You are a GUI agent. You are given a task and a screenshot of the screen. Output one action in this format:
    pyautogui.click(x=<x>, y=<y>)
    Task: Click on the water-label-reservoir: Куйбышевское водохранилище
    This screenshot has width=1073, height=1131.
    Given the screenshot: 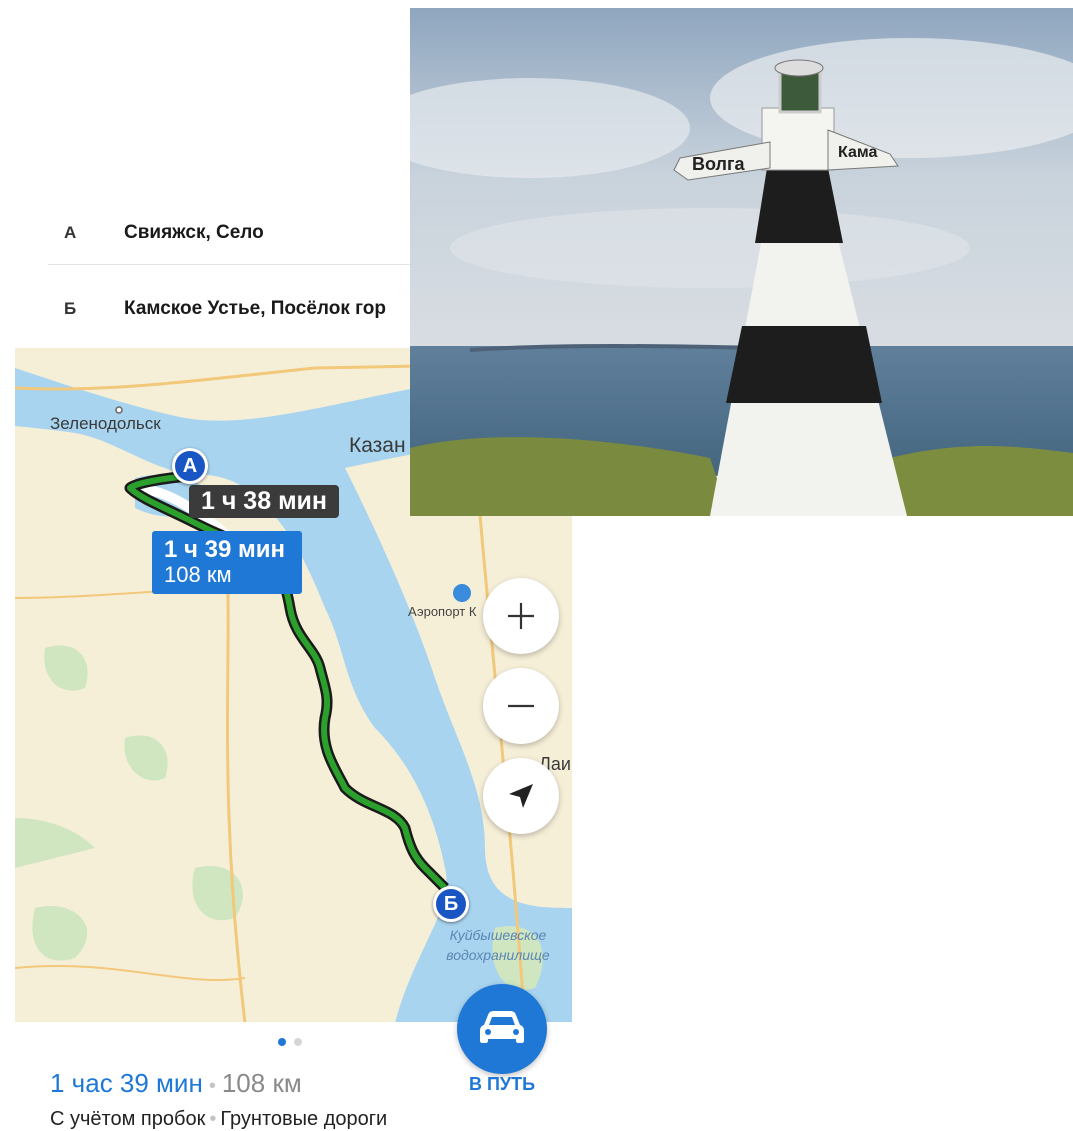 What is the action you would take?
    pyautogui.click(x=498, y=945)
    